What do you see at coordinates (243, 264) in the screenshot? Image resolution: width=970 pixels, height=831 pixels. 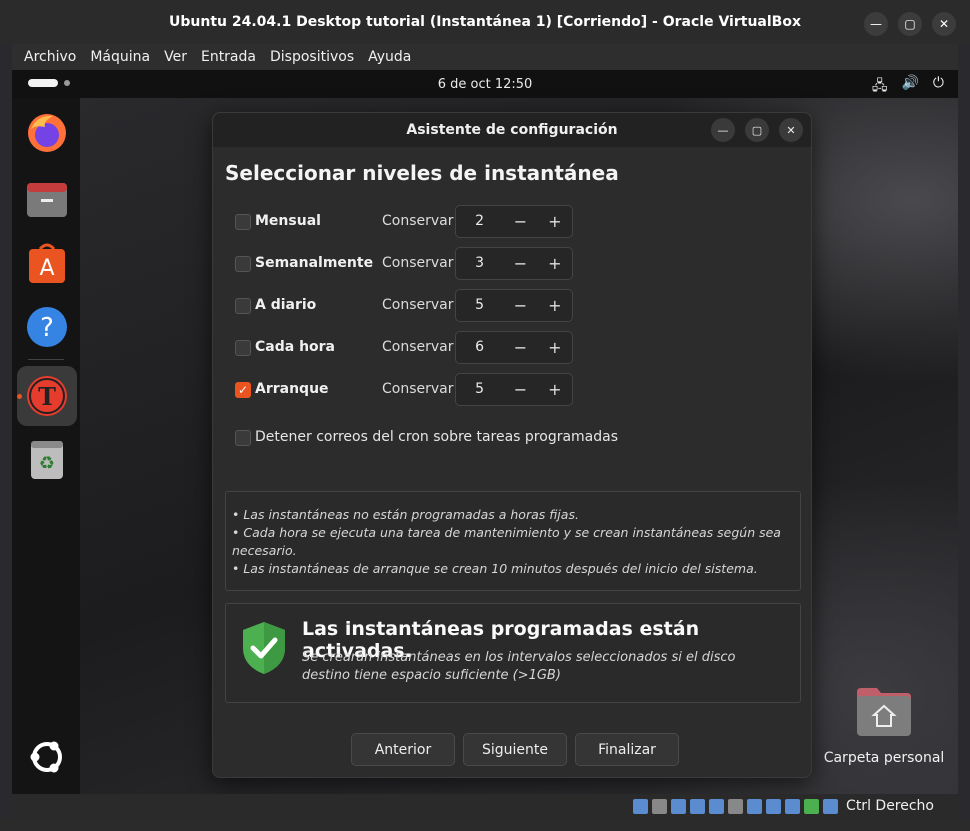 I see `weekly-checkbox` at bounding box center [243, 264].